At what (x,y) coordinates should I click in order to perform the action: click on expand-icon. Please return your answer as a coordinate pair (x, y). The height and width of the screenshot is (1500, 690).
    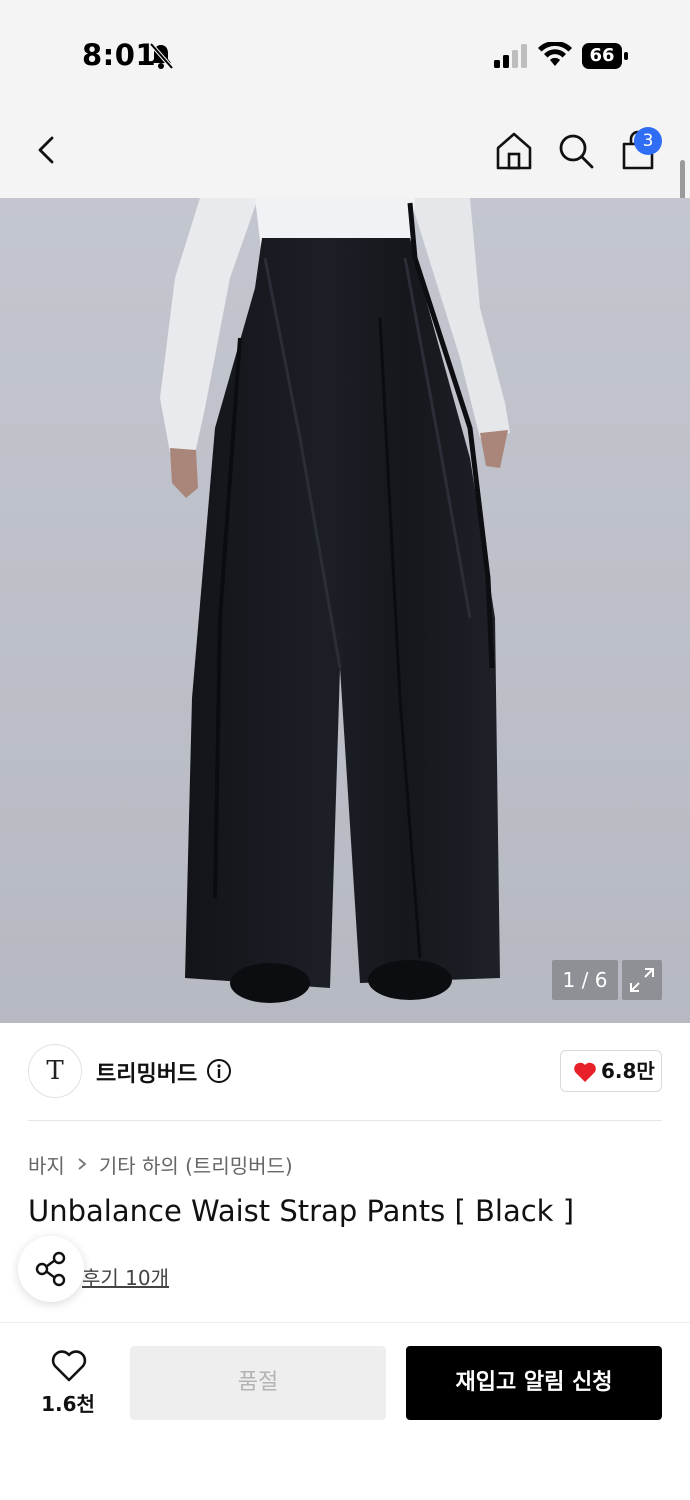
    Looking at the image, I should click on (642, 980).